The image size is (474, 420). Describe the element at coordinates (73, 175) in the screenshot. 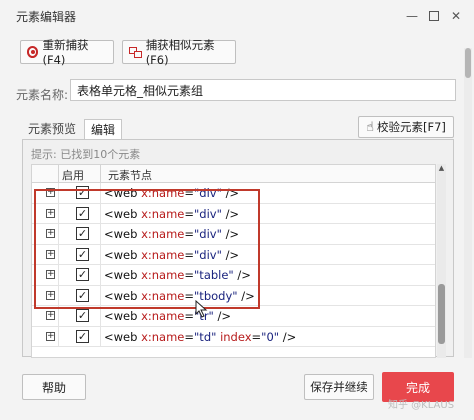

I see `column-enabled: 启用` at that location.